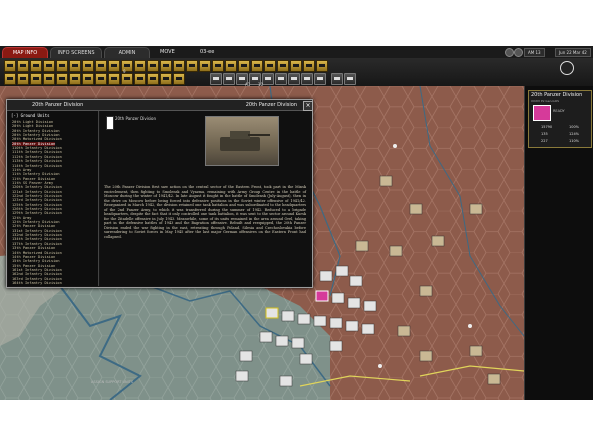 The image size is (593, 444). I want to click on toolbar: 9 A1 10, so click(296, 72).